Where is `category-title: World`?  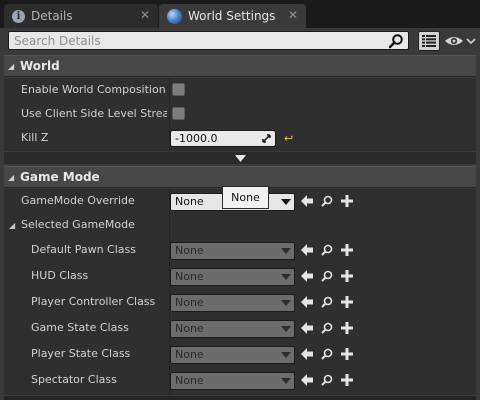 category-title: World is located at coordinates (40, 66).